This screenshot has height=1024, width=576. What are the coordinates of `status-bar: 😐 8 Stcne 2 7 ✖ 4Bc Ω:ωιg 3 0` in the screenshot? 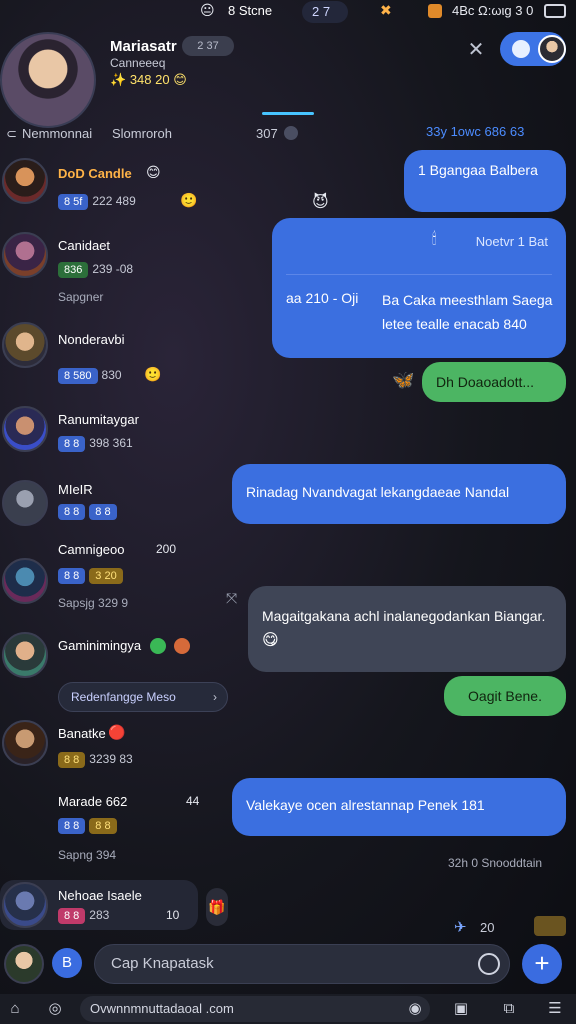 It's located at (288, 12).